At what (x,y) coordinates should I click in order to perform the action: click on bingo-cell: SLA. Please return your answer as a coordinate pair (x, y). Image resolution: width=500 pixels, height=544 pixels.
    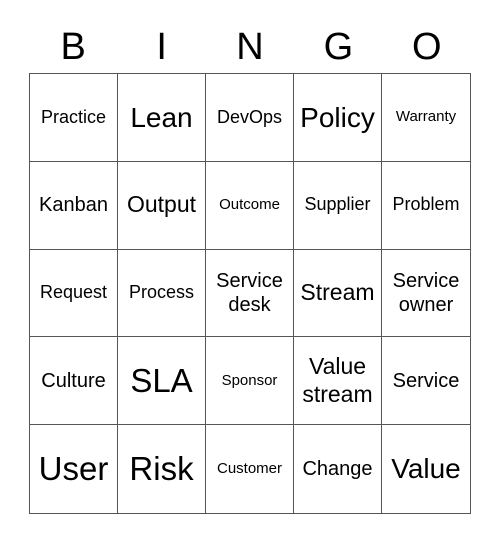
    Looking at the image, I should click on (162, 381).